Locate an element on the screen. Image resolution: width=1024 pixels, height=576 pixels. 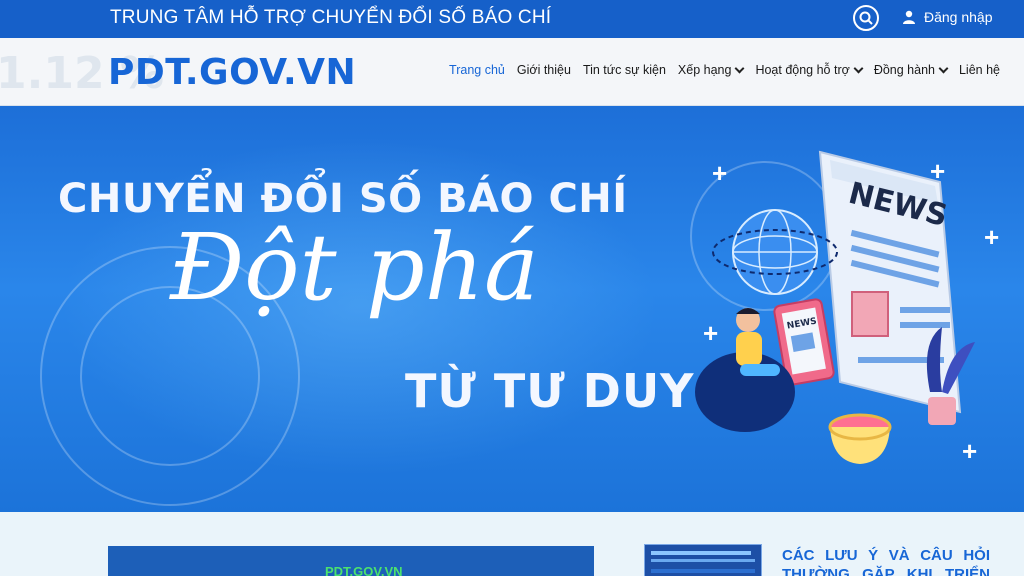
nav-item-about: Giới thiệu is located at coordinates (544, 70).